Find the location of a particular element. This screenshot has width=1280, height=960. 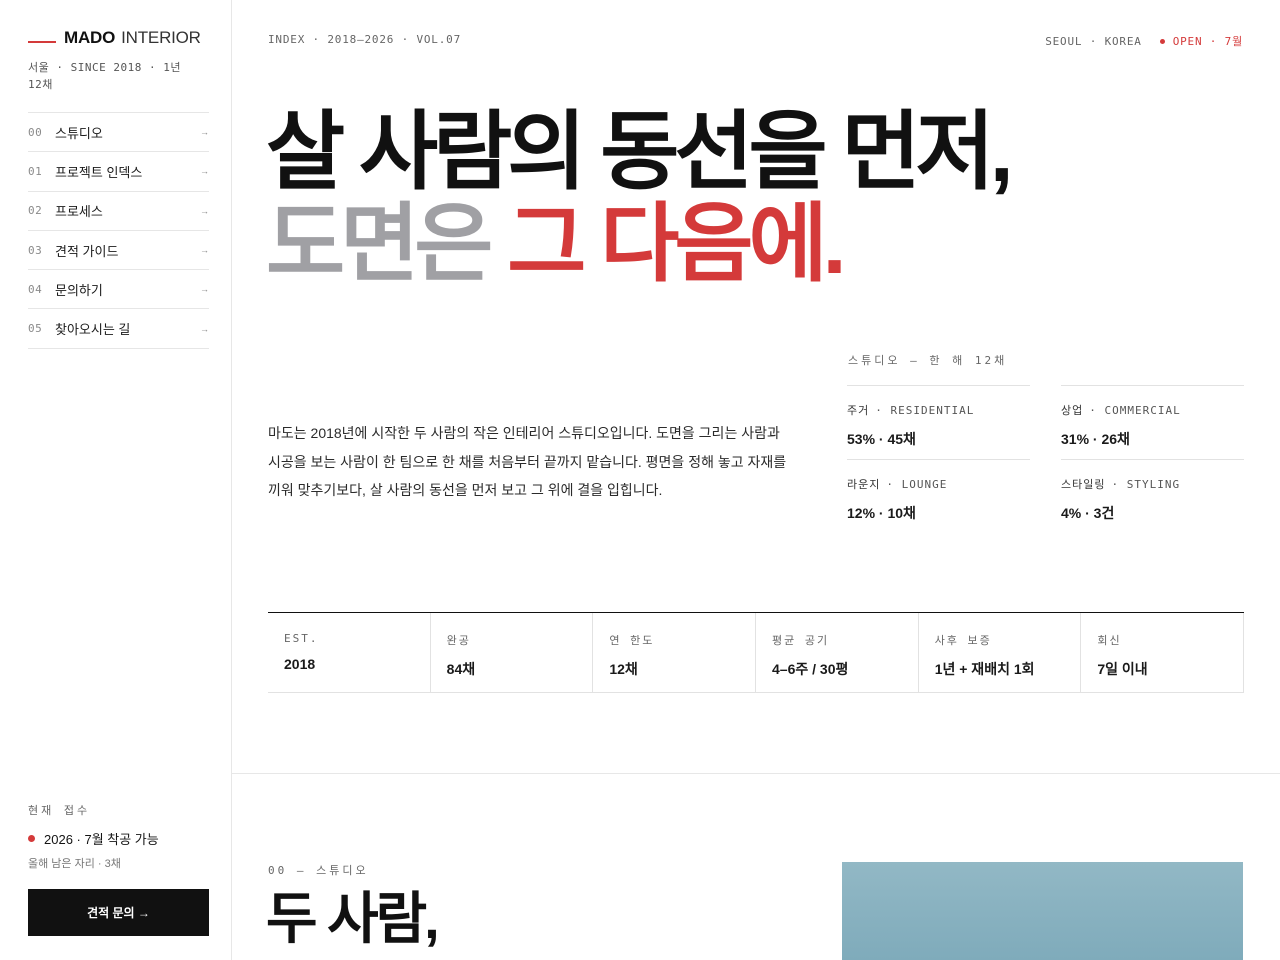

brand-sub: INTERIOR is located at coordinates (161, 37).